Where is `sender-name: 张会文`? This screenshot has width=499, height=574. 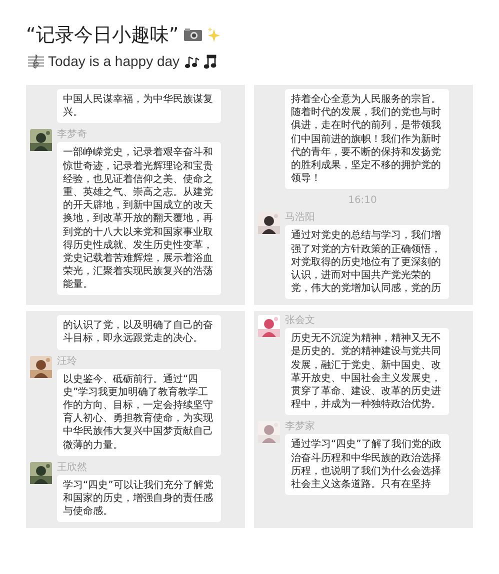 sender-name: 张会文 is located at coordinates (300, 320).